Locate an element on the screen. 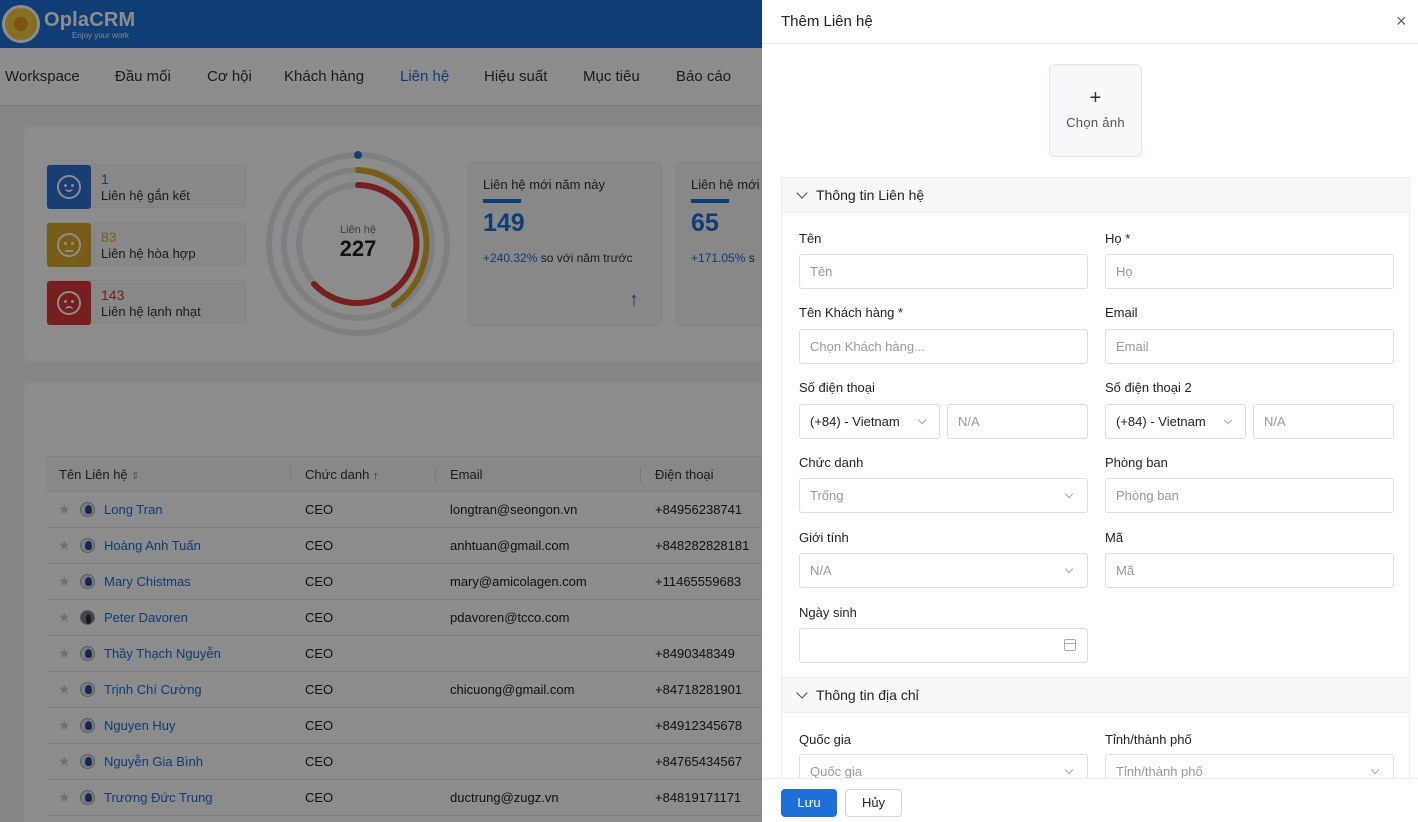 Image resolution: width=1418 pixels, height=822 pixels. department-label: Phòng ban is located at coordinates (1136, 462).